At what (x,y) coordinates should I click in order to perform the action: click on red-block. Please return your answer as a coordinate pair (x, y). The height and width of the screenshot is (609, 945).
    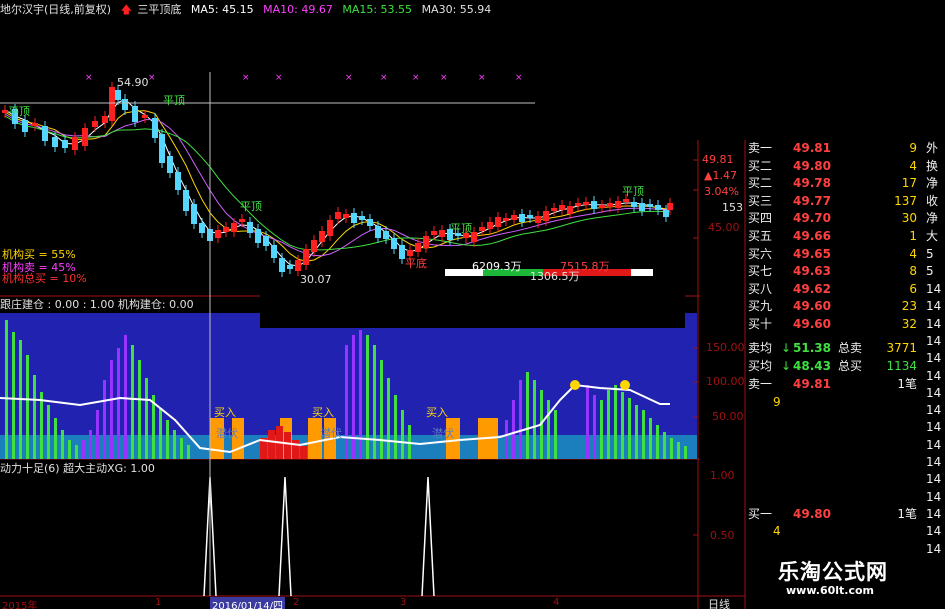
    Looking at the image, I should click on (303, 452).